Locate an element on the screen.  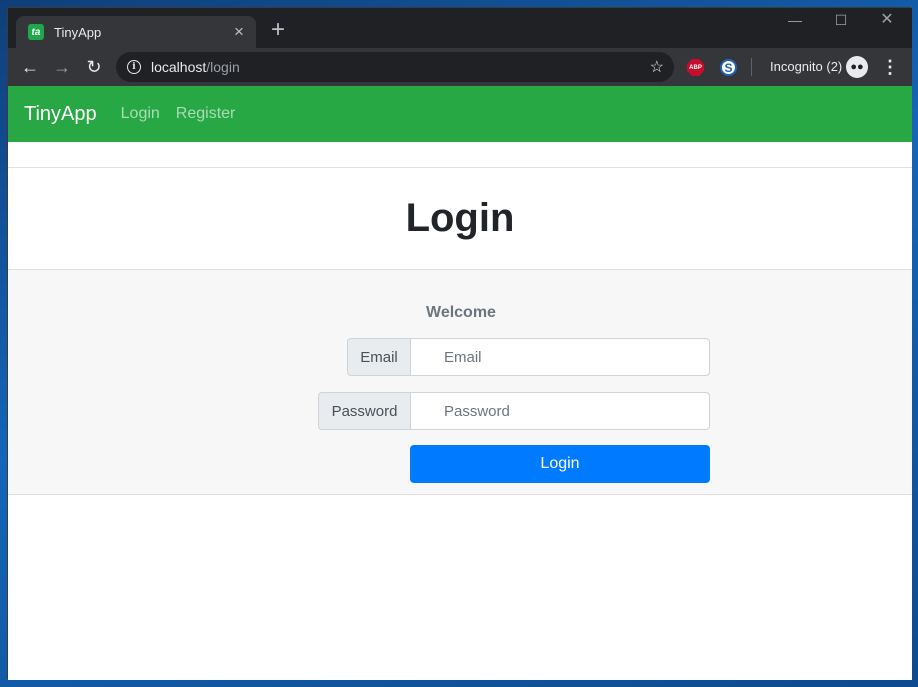
toolbar-divider is located at coordinates (751, 67).